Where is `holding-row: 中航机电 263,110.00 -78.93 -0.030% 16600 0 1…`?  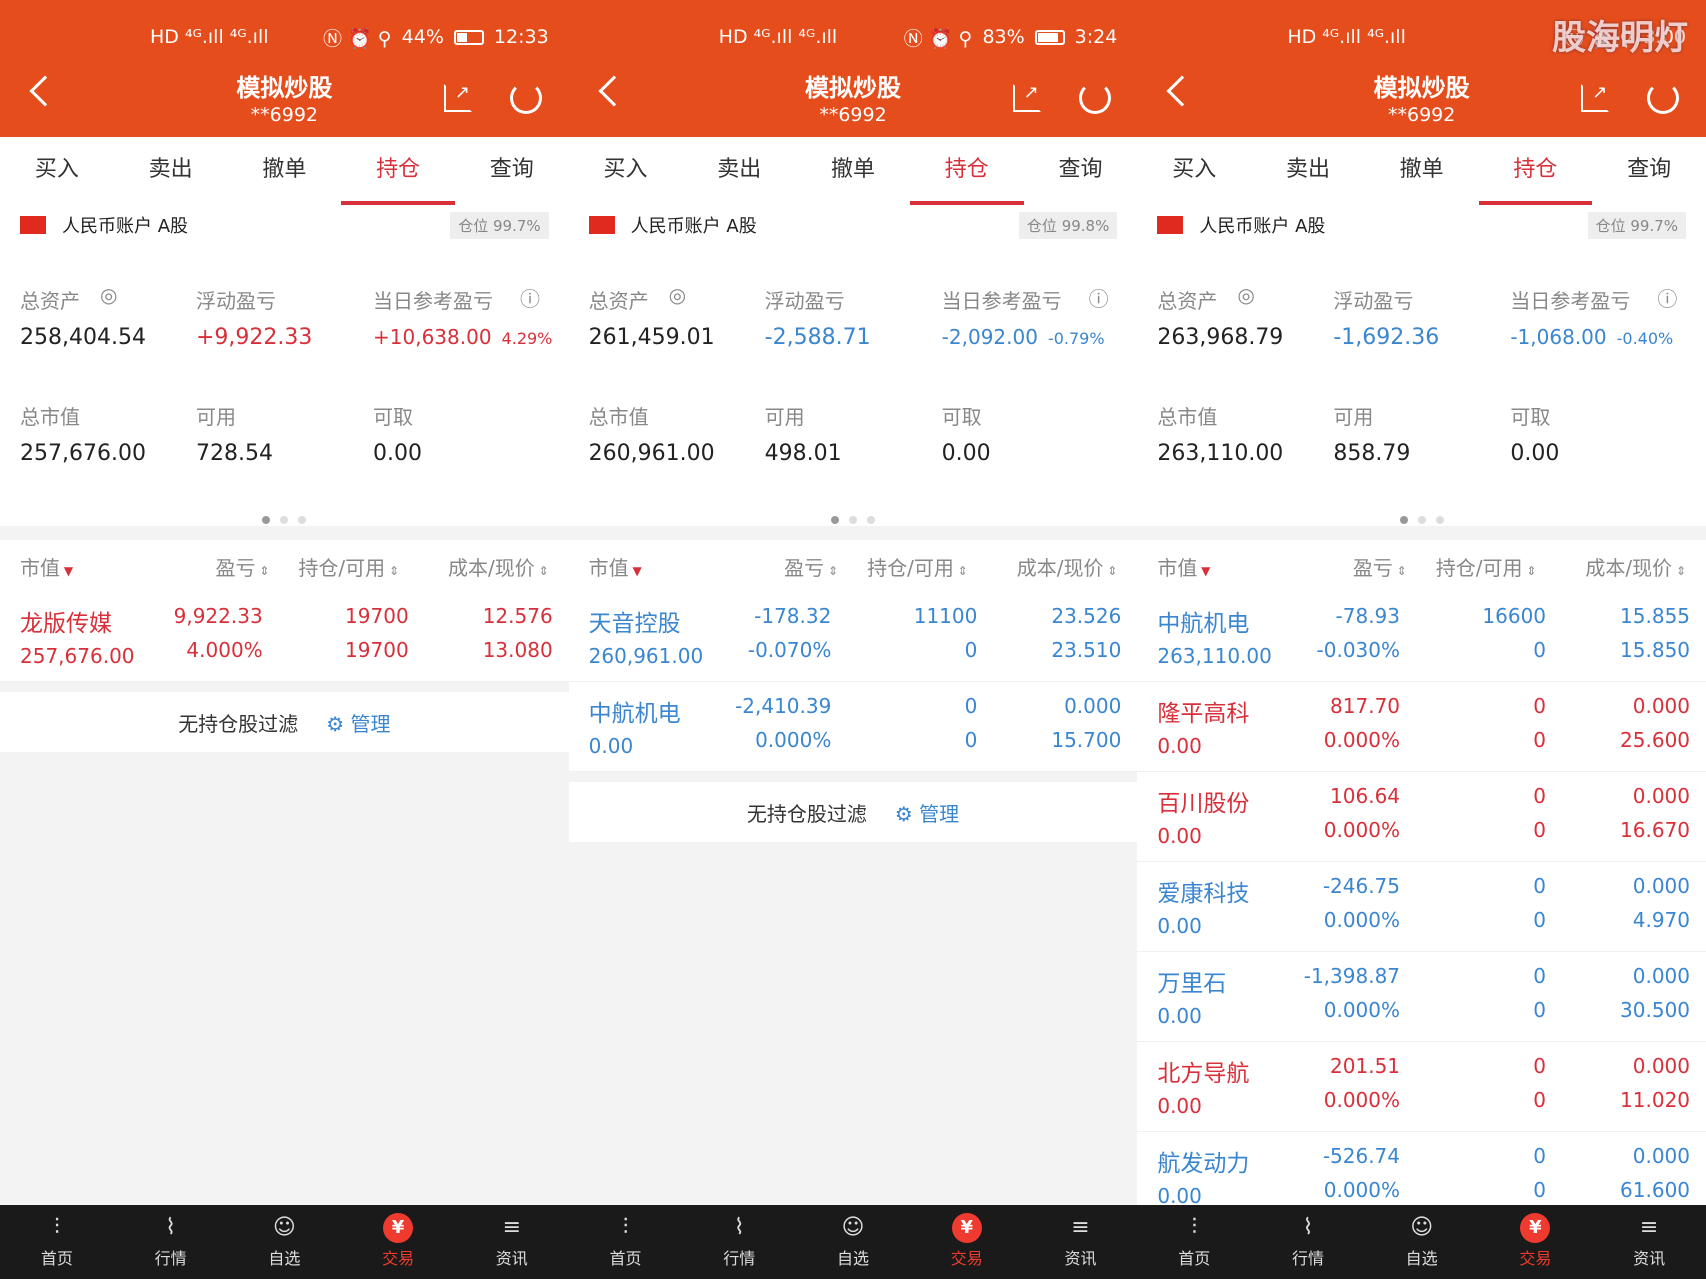
holding-row: 中航机电 263,110.00 -78.93 -0.030% 16600 0 1… is located at coordinates (1421, 637).